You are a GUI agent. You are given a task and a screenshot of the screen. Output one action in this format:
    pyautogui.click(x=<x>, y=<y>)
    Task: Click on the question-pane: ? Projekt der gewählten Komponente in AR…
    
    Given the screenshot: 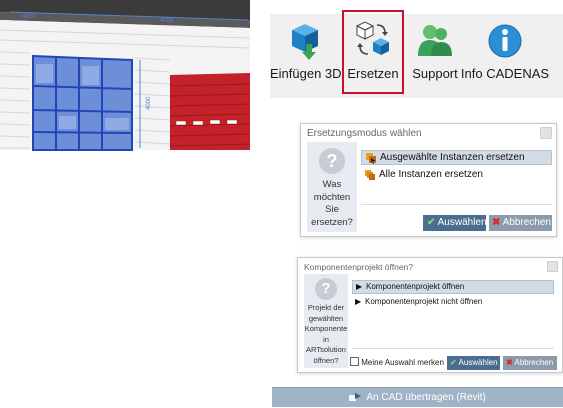 What is the action you would take?
    pyautogui.click(x=326, y=321)
    